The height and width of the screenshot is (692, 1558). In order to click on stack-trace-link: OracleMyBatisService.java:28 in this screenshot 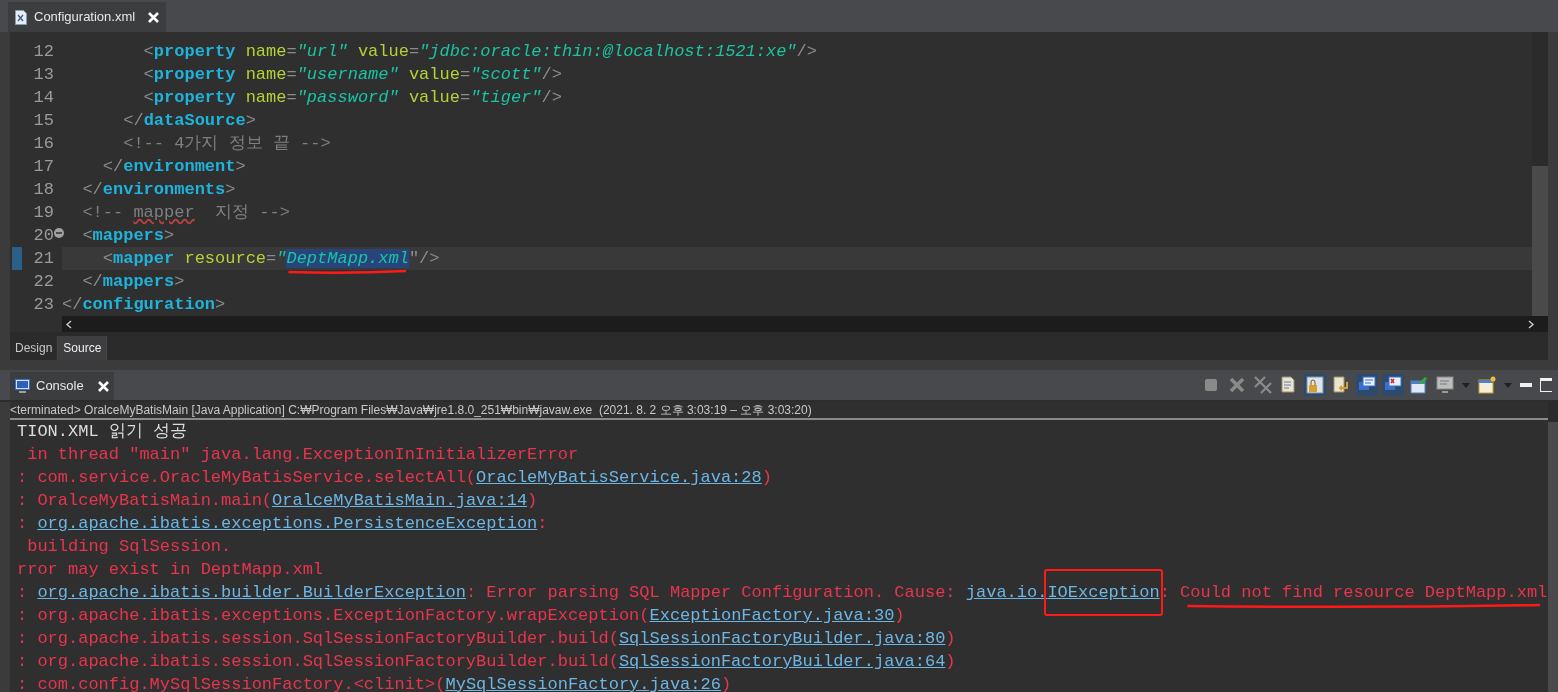, I will do `click(619, 477)`.